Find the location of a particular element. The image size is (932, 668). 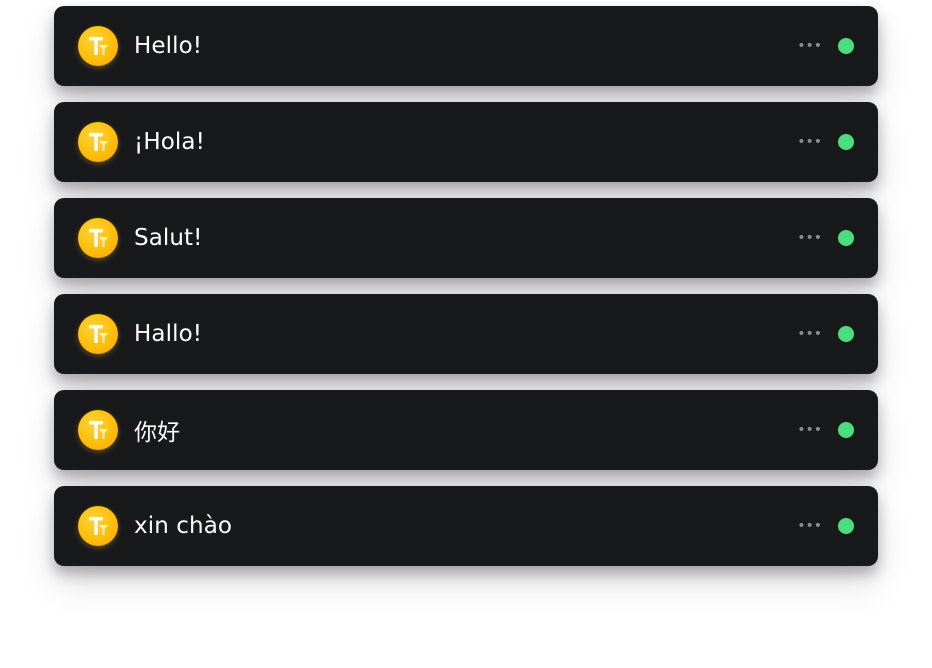

list-item: 你好 ••• is located at coordinates (466, 430).